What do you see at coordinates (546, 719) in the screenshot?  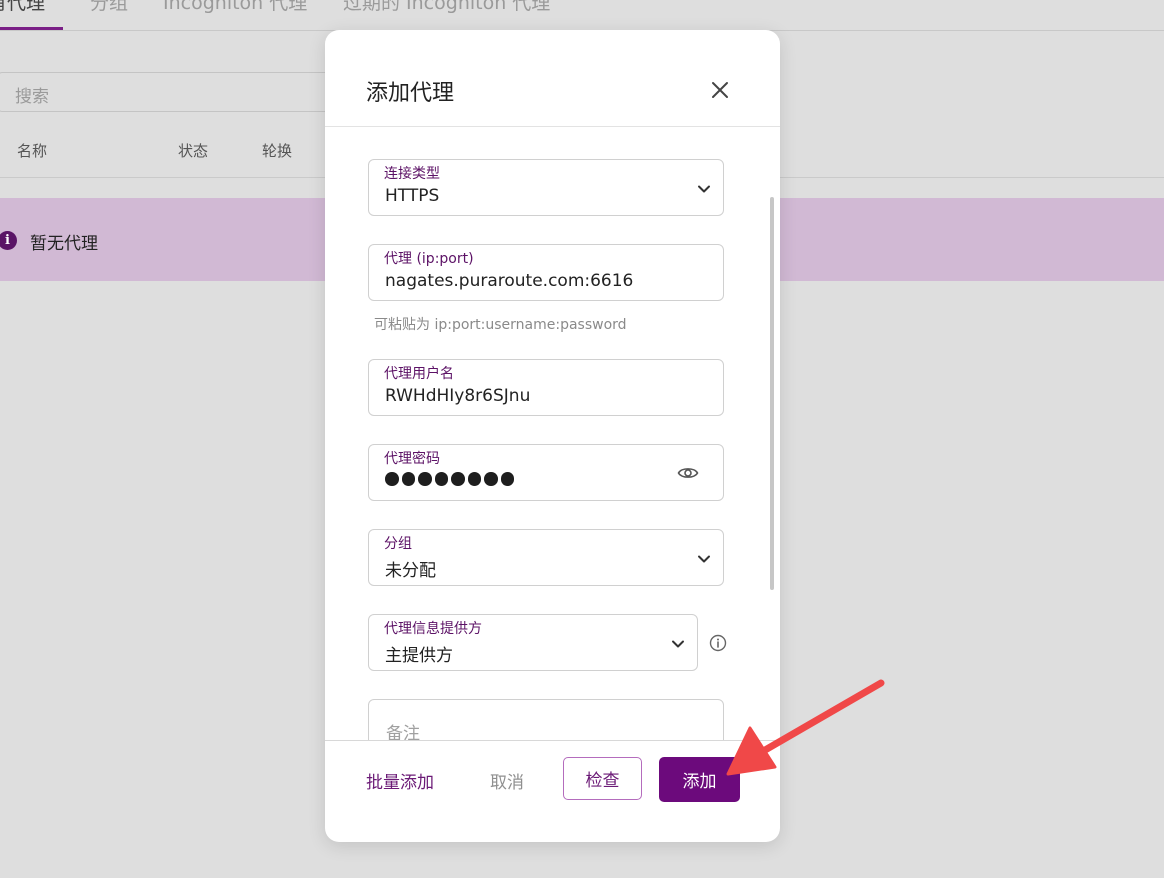 I see `notes-textarea: 备注` at bounding box center [546, 719].